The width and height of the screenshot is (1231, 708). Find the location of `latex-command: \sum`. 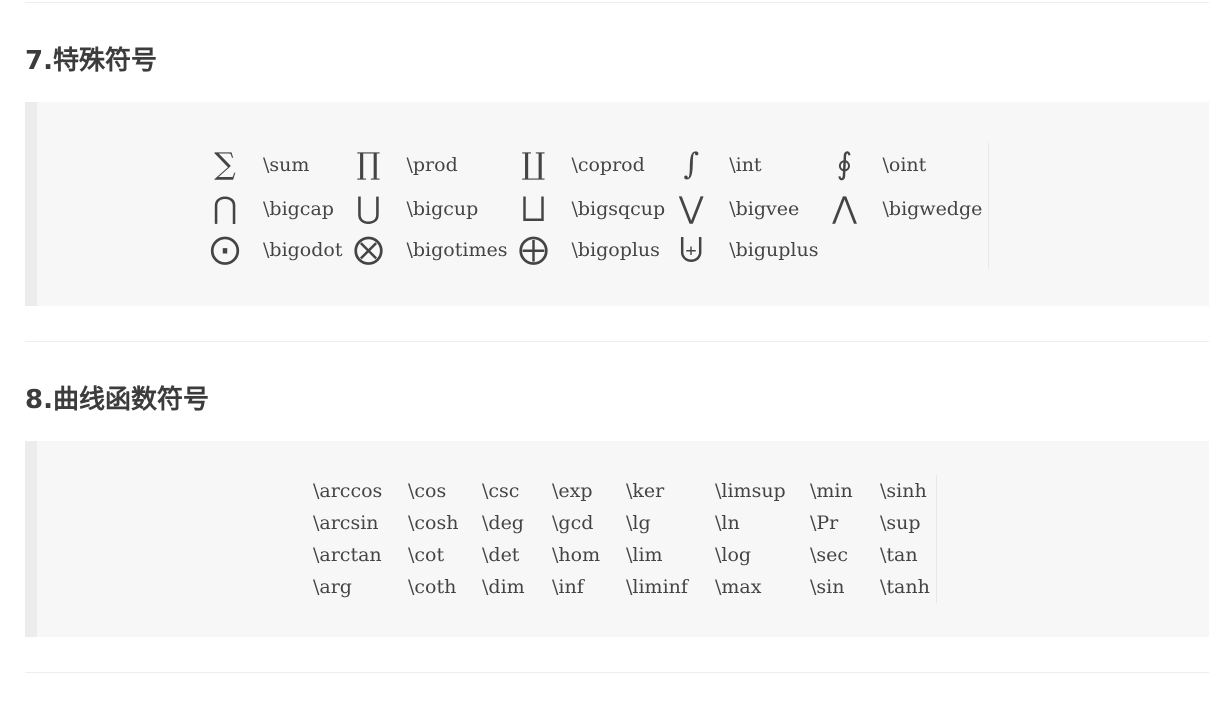

latex-command: \sum is located at coordinates (286, 165).